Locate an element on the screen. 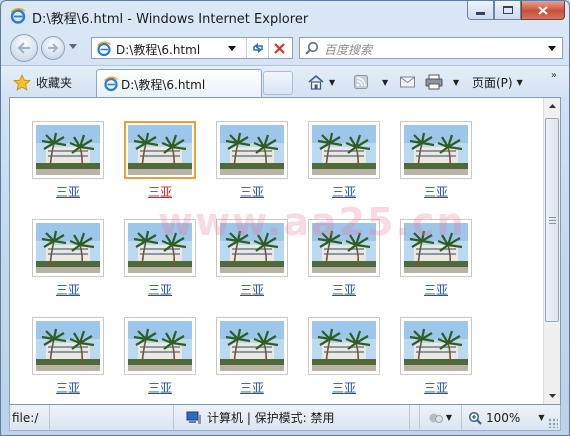  back-arrow-icon is located at coordinates (23, 48).